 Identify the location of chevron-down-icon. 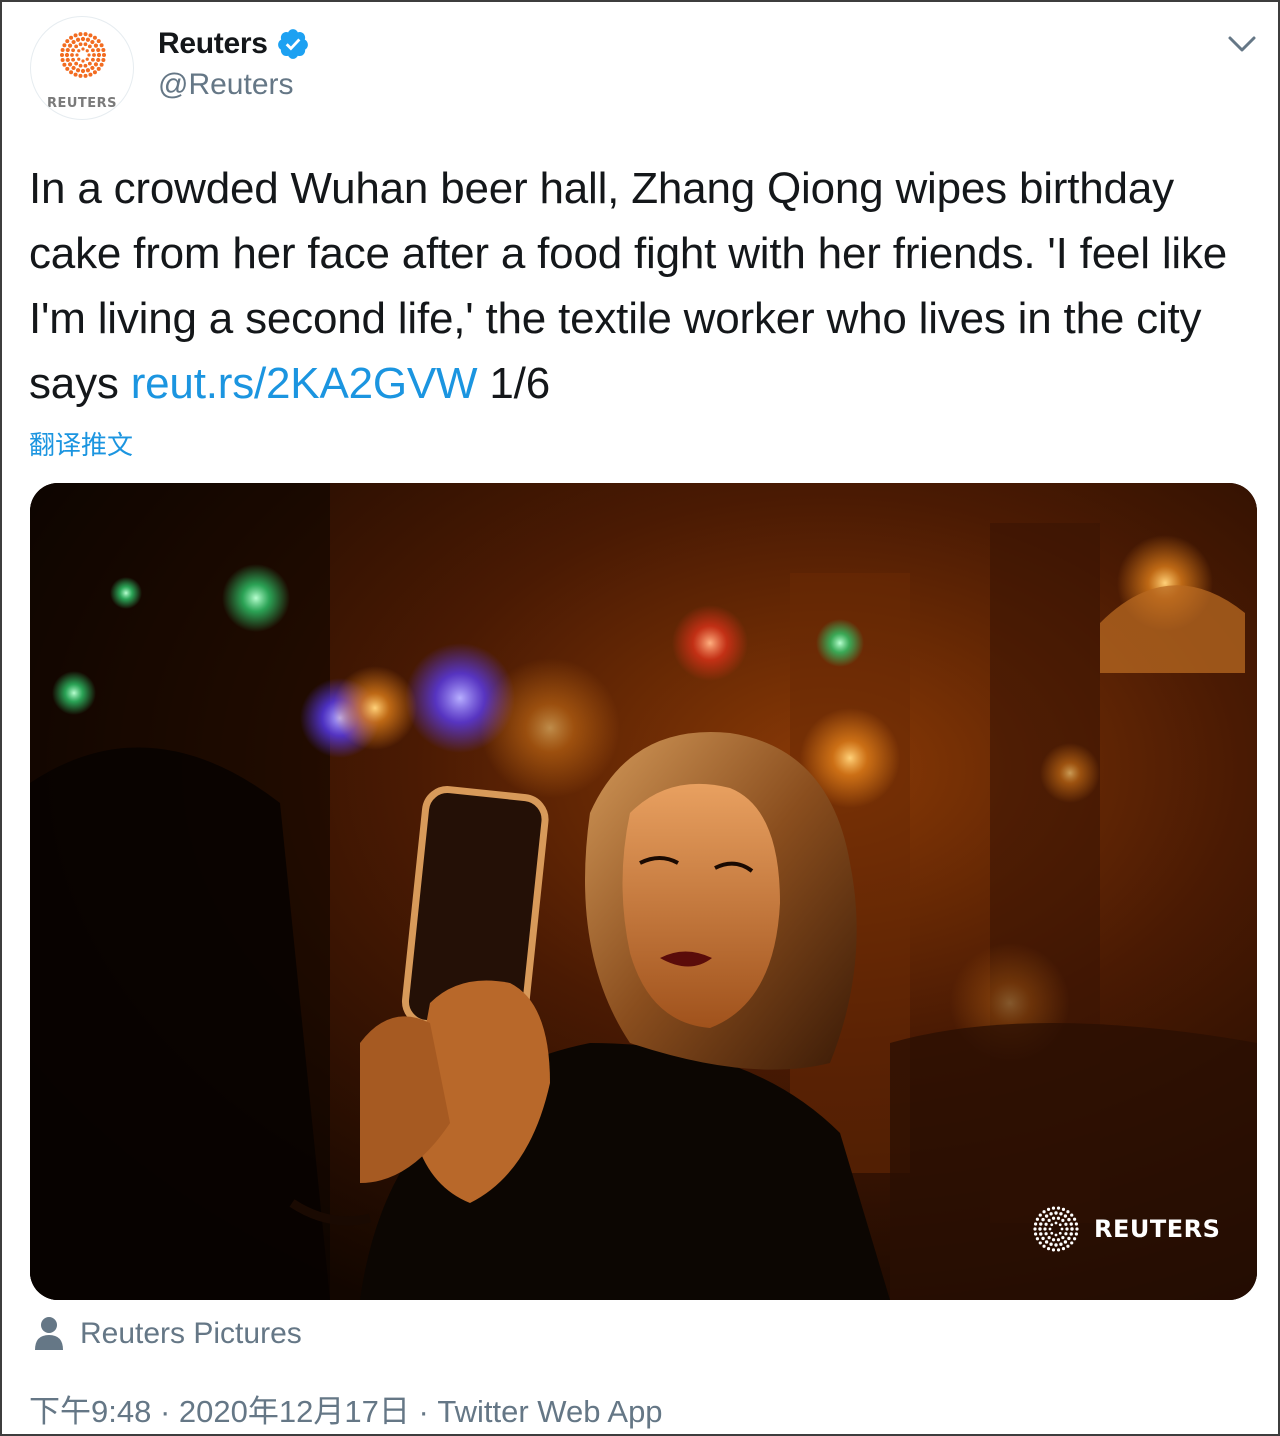
(1242, 44).